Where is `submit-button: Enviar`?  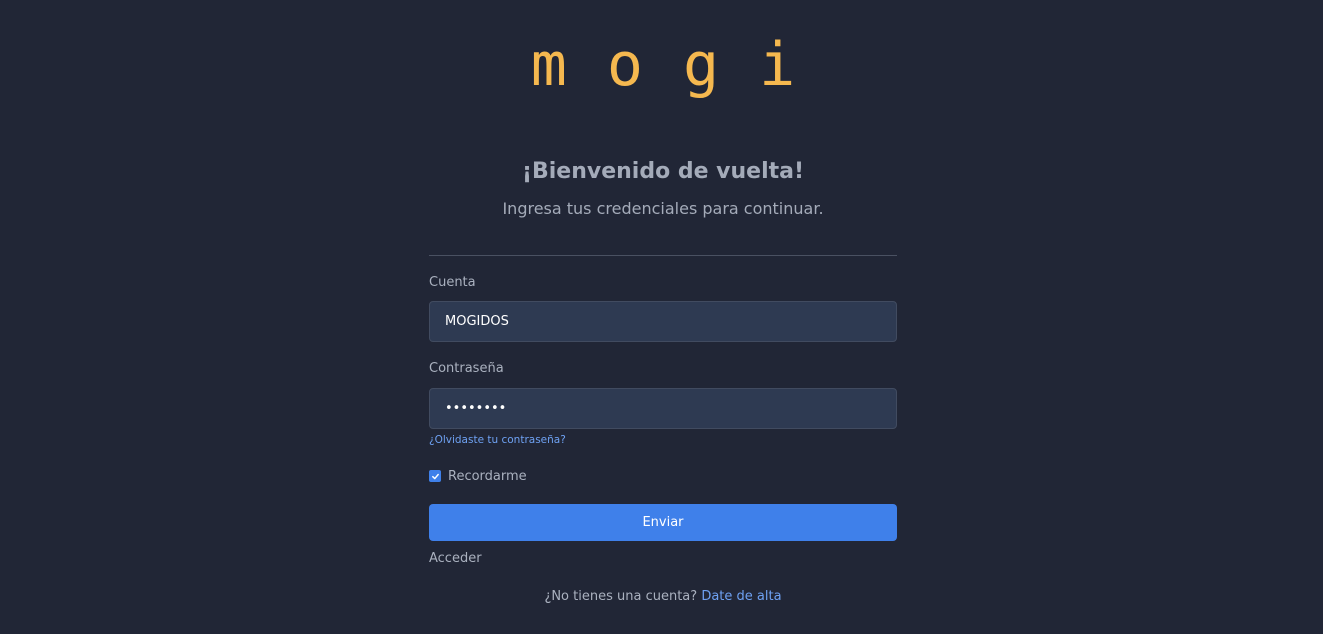
submit-button: Enviar is located at coordinates (663, 522).